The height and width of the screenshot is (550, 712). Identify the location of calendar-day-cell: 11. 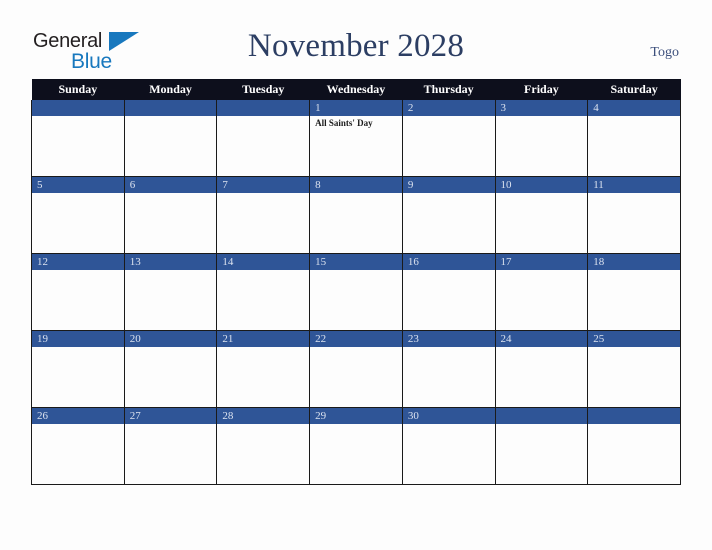
(634, 215).